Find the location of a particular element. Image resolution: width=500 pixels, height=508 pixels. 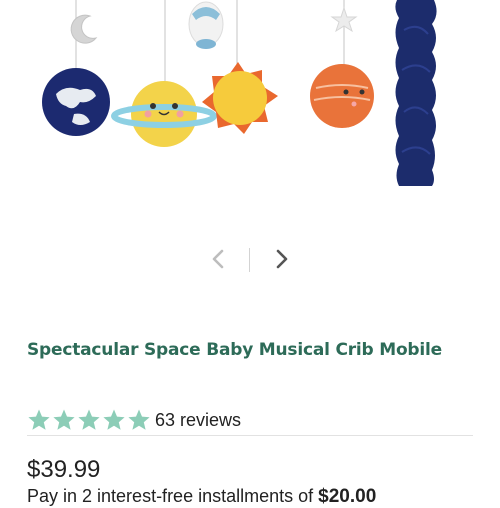

earth-plush is located at coordinates (76, 102).